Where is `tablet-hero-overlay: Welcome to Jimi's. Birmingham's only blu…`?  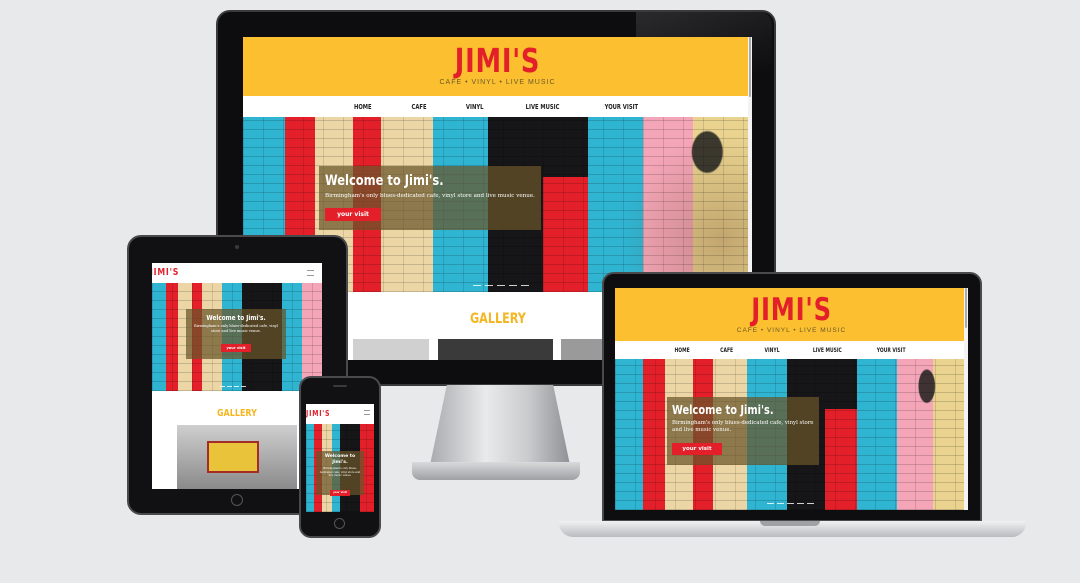 tablet-hero-overlay: Welcome to Jimi's. Birmingham's only blu… is located at coordinates (236, 334).